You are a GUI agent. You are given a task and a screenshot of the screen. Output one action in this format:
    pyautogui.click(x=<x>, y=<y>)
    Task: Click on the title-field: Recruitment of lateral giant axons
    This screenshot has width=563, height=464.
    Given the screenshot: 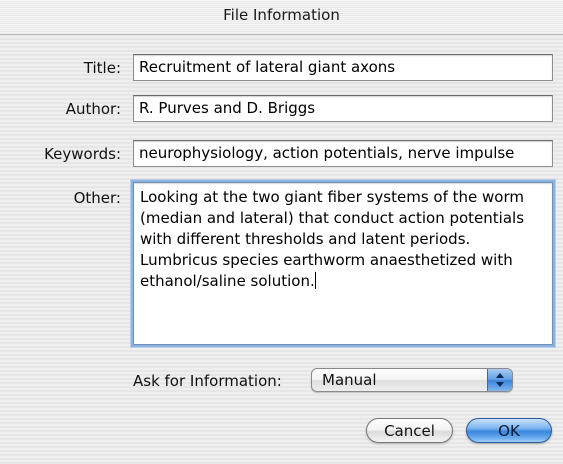 What is the action you would take?
    pyautogui.click(x=343, y=67)
    